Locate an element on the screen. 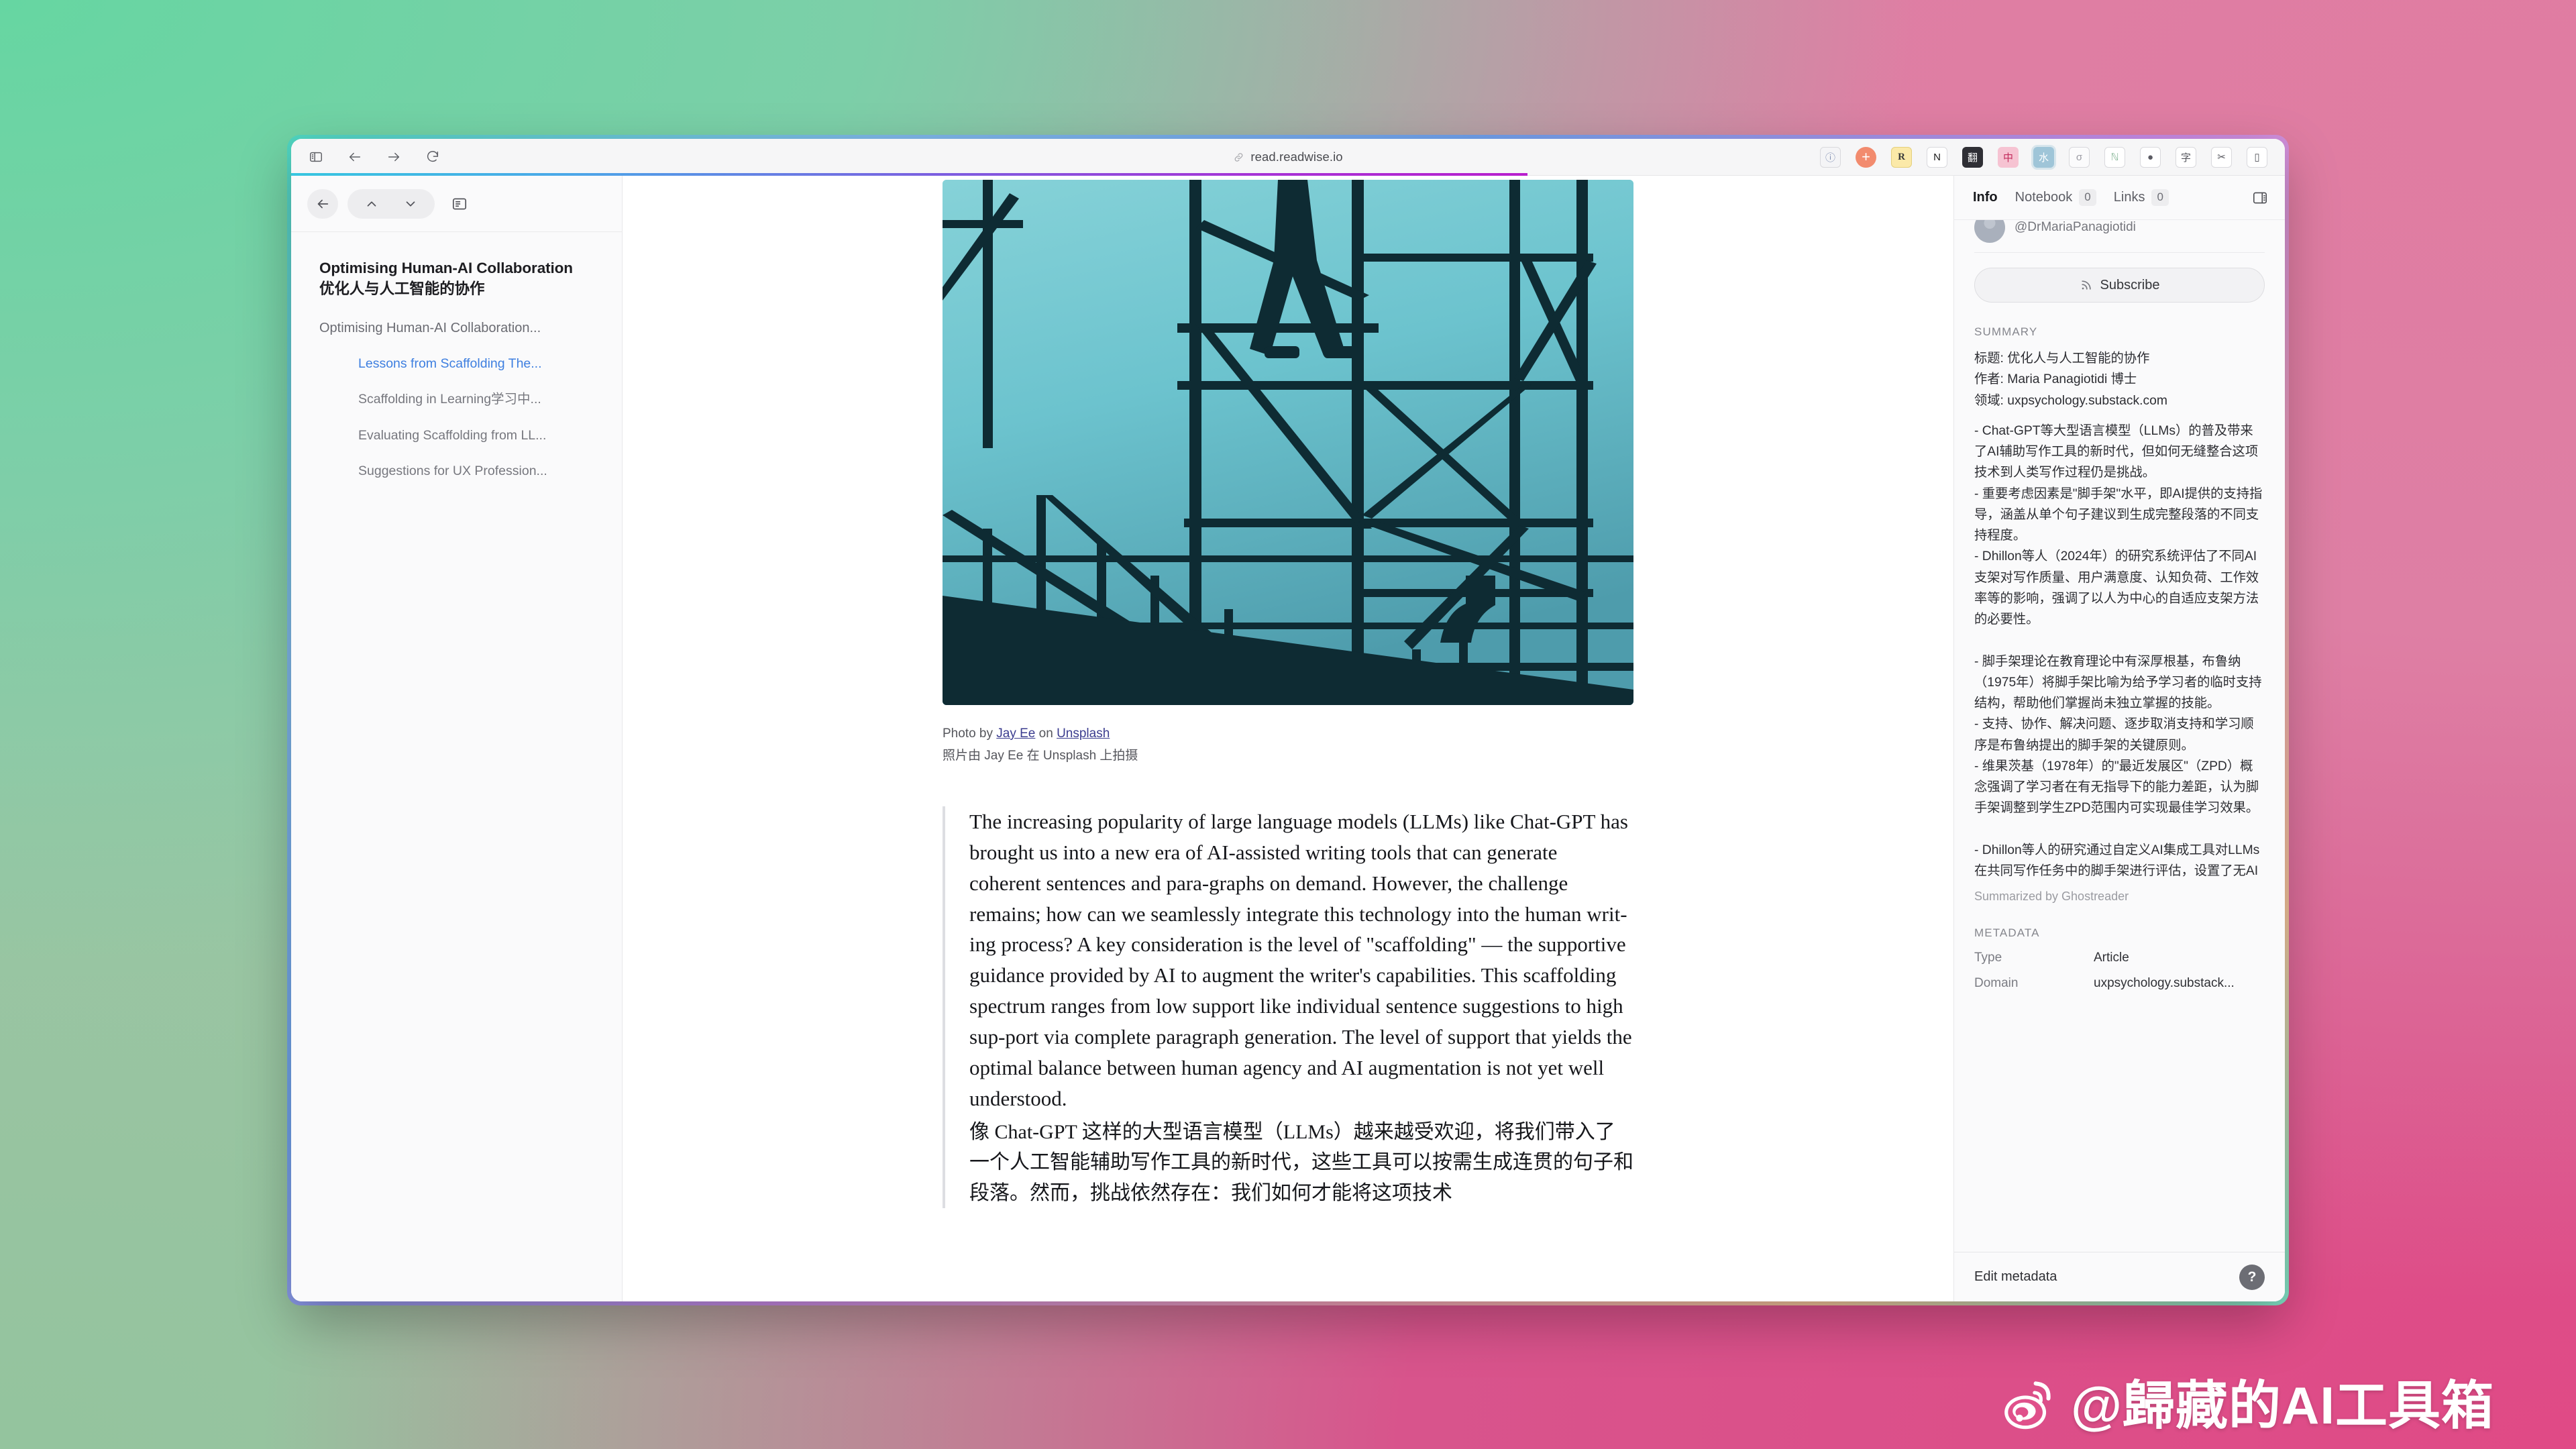  tab-info: Info is located at coordinates (1985, 197).